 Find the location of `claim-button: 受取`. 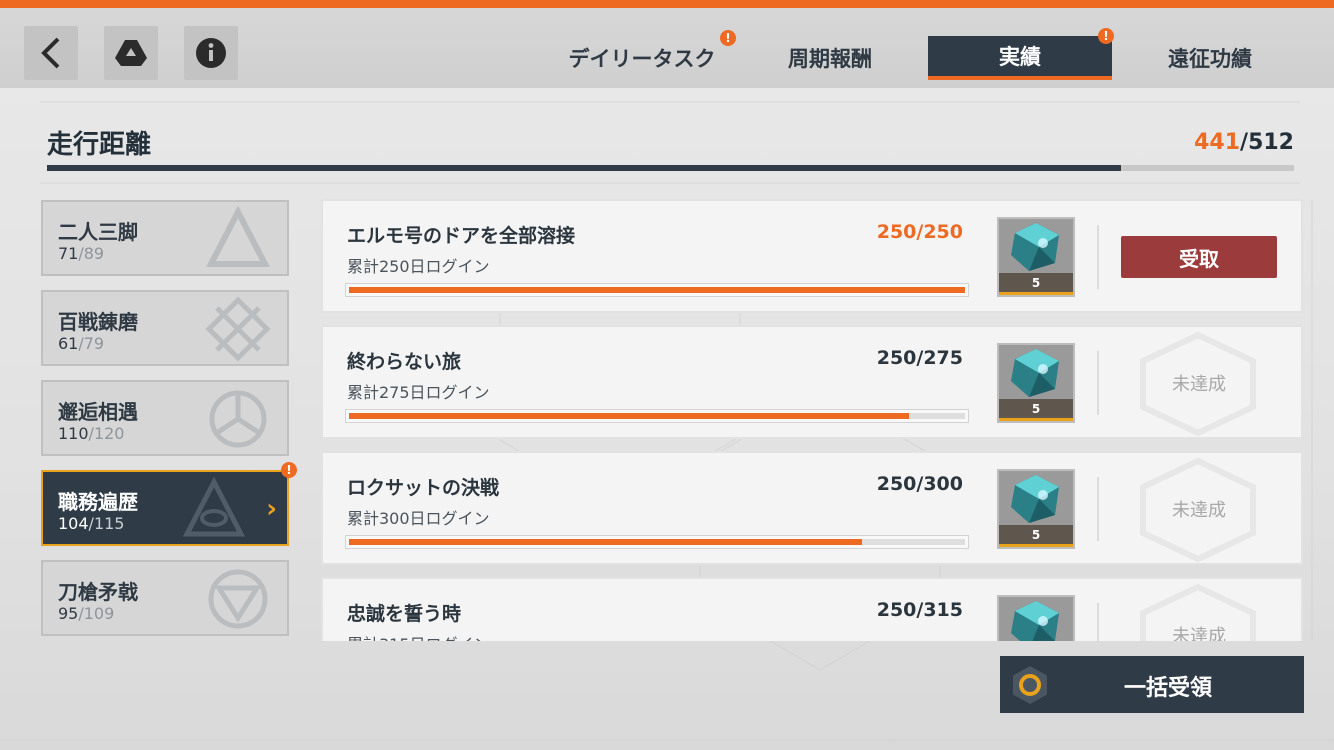

claim-button: 受取 is located at coordinates (1199, 257).